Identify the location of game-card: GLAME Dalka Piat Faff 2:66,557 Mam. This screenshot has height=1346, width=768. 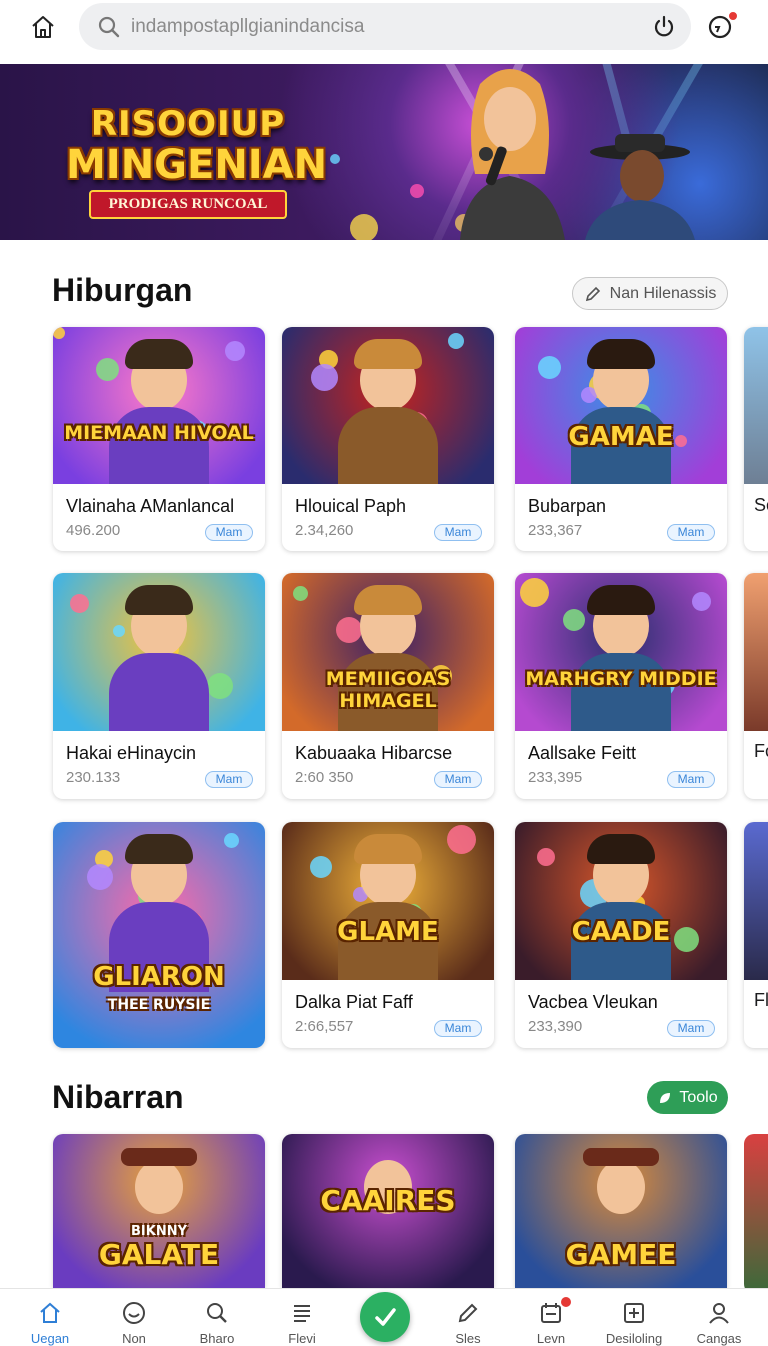
(388, 935).